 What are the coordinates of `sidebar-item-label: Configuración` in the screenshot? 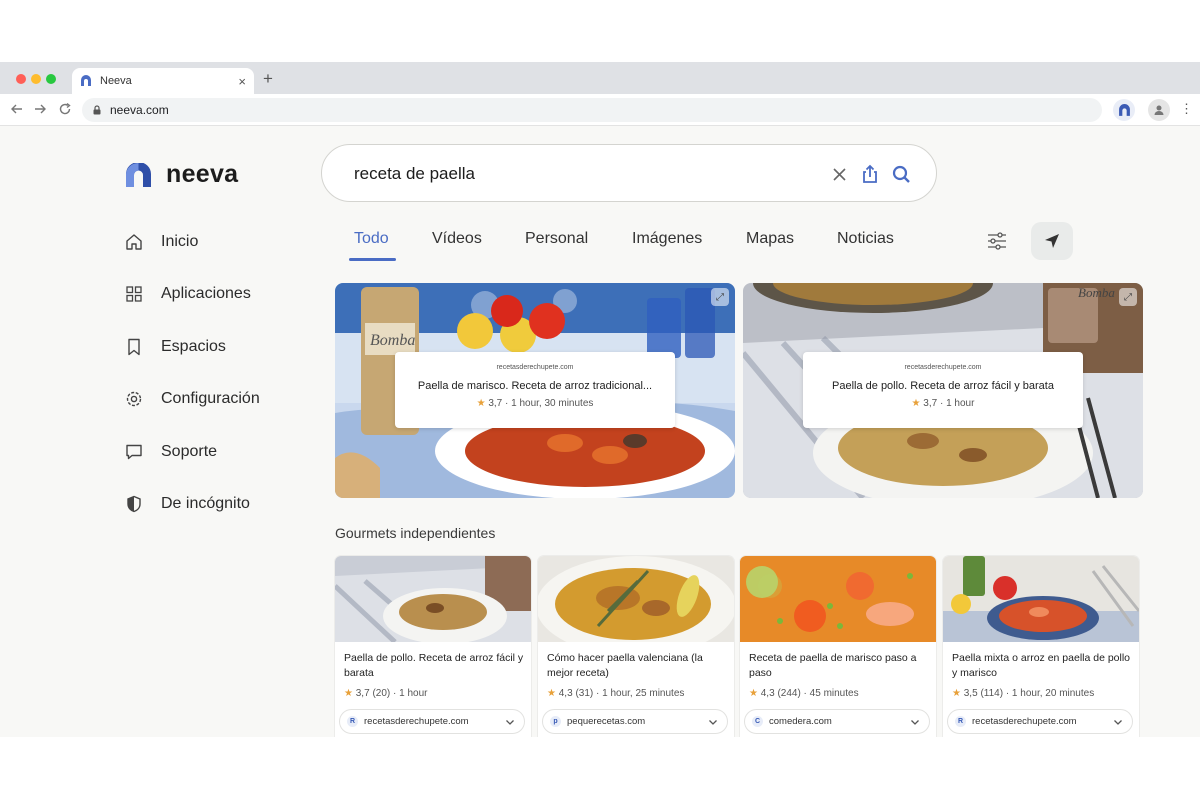 It's located at (210, 398).